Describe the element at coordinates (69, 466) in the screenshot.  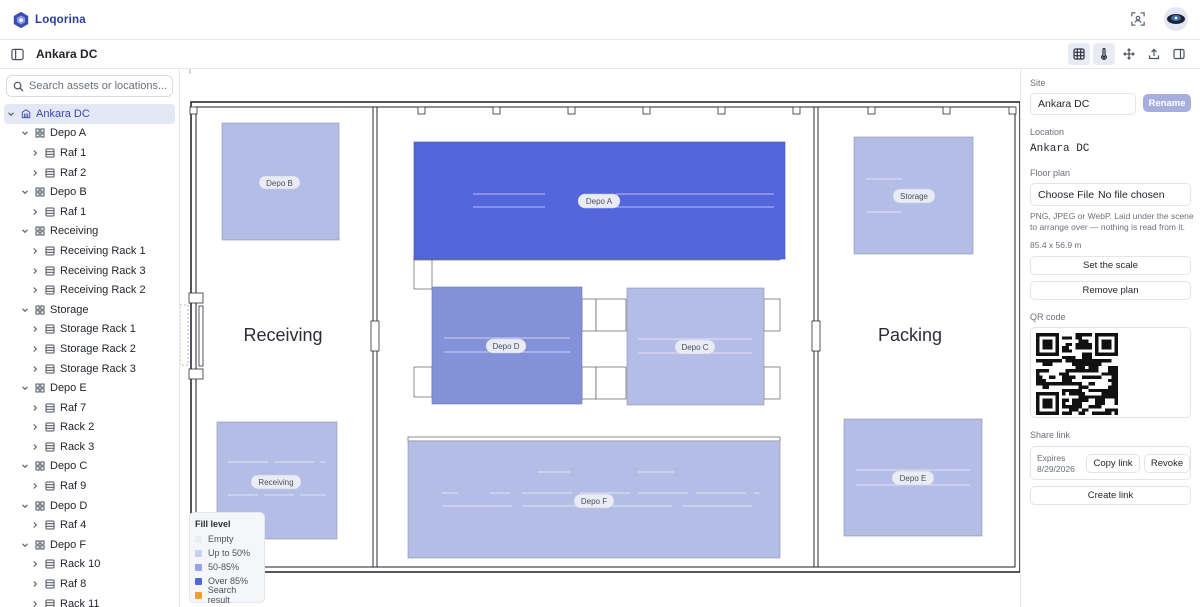
I see `tree-item-label: Depo C` at that location.